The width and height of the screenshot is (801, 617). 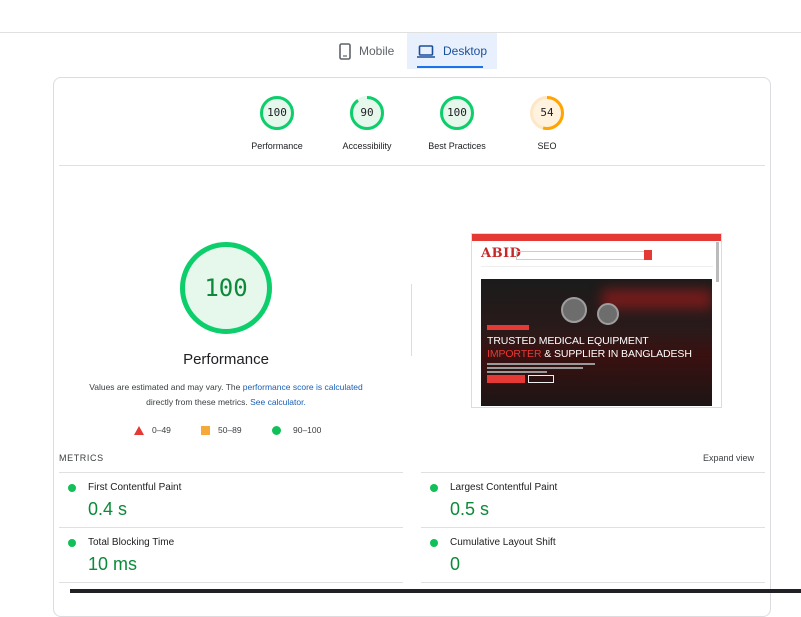 I want to click on square-icon, so click(x=205, y=430).